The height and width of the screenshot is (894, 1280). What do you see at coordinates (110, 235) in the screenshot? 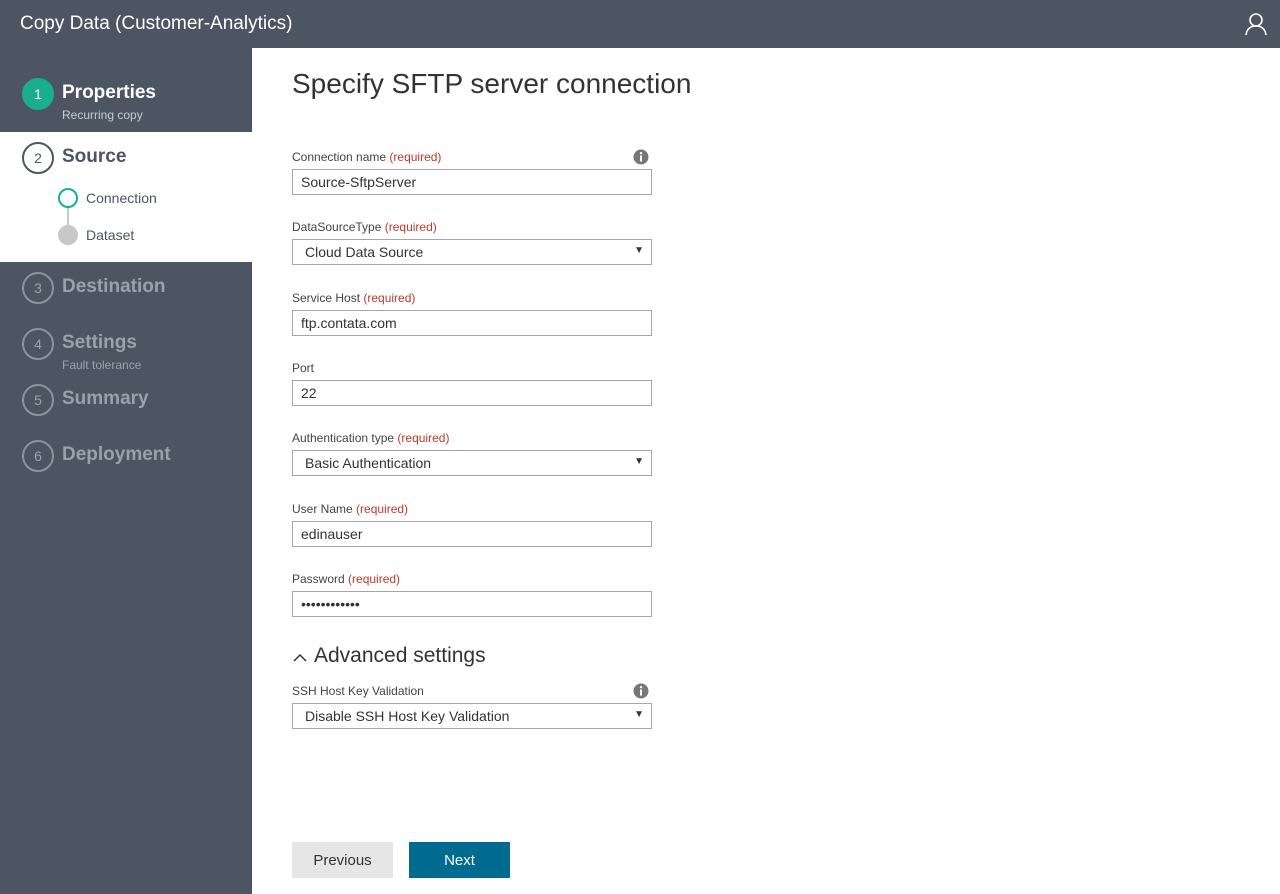
I see `substep-label: Dataset` at bounding box center [110, 235].